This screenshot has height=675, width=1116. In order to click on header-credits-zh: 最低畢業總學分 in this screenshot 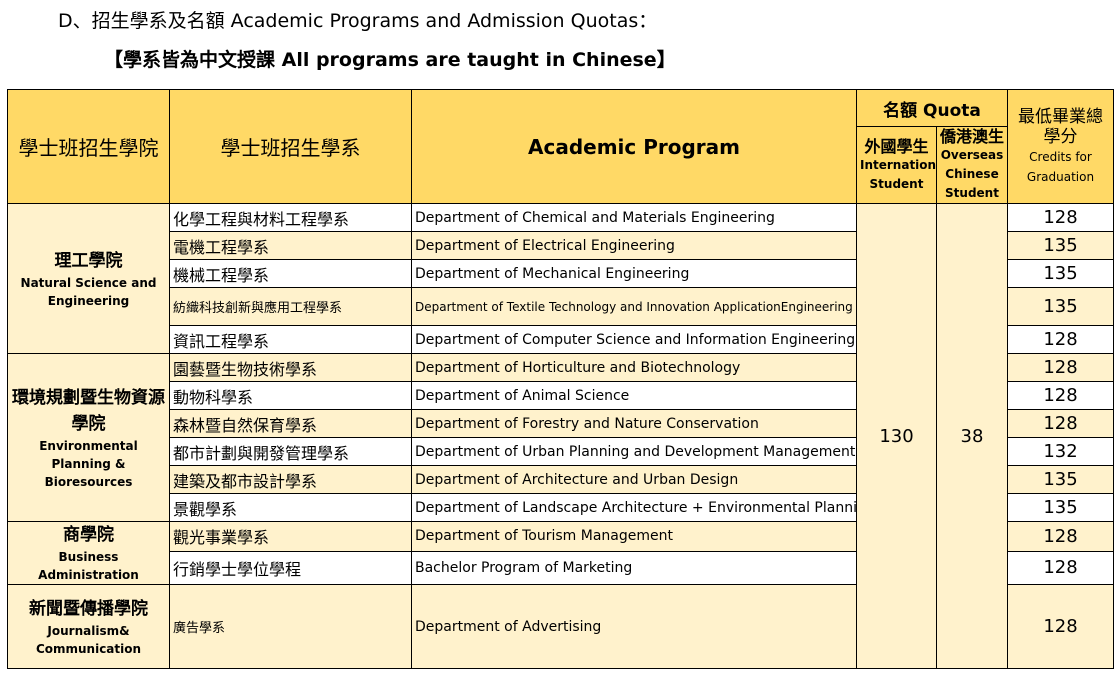, I will do `click(1060, 126)`.